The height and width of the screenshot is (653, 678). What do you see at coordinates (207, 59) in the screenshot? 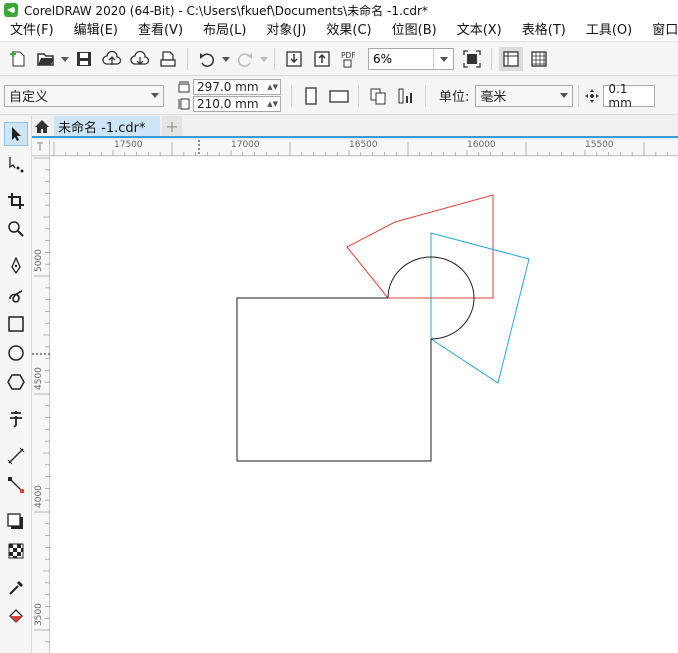
I see `undo-icon` at bounding box center [207, 59].